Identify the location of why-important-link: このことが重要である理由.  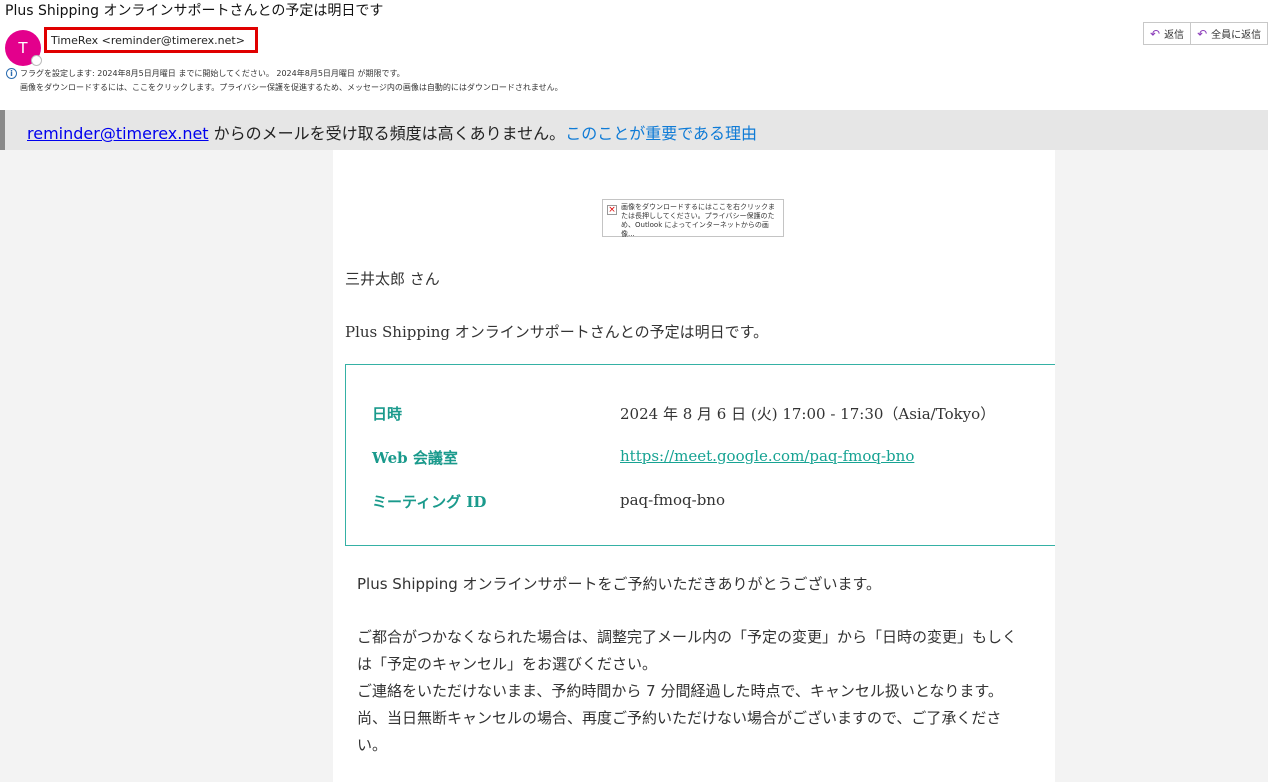
(661, 133).